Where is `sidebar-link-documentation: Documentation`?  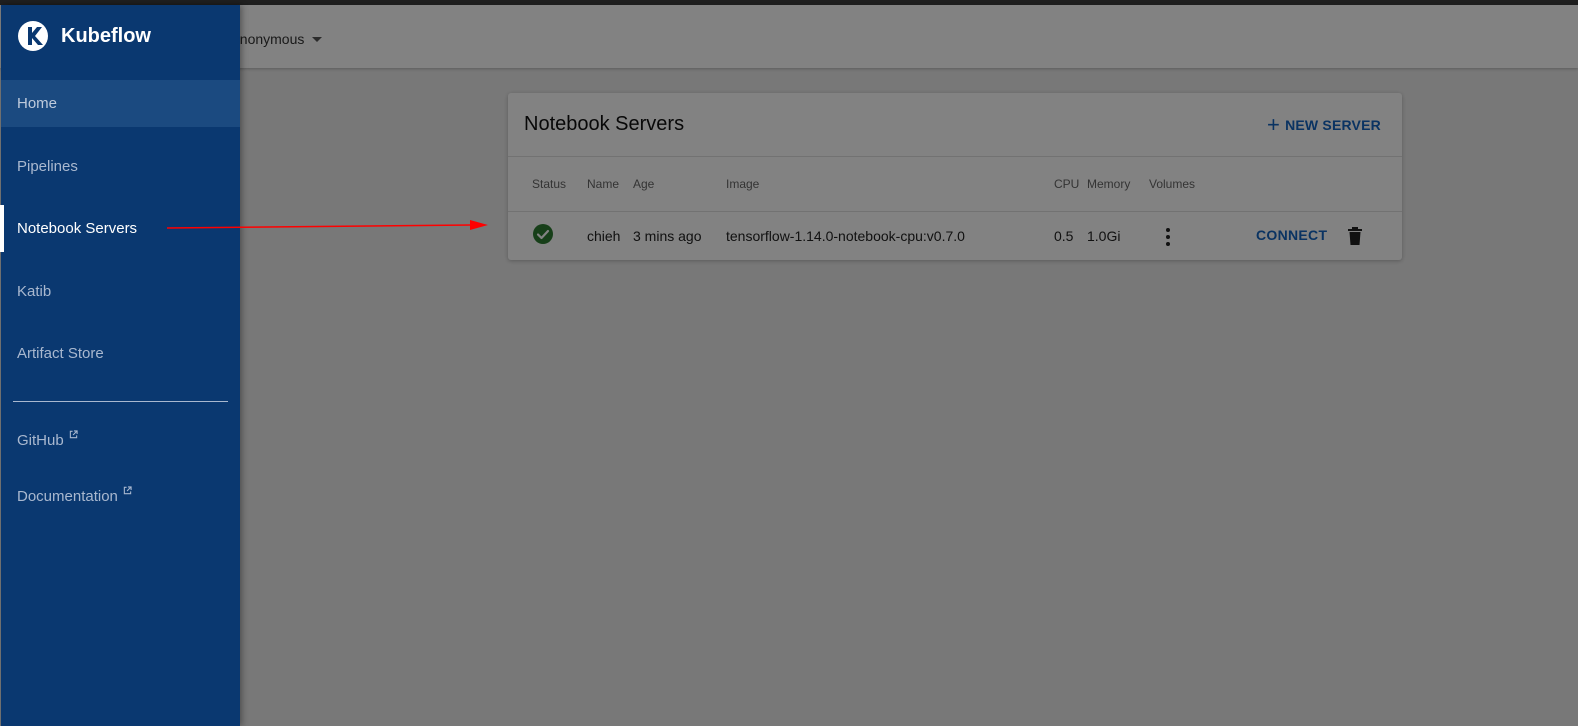
sidebar-link-documentation: Documentation is located at coordinates (120, 496).